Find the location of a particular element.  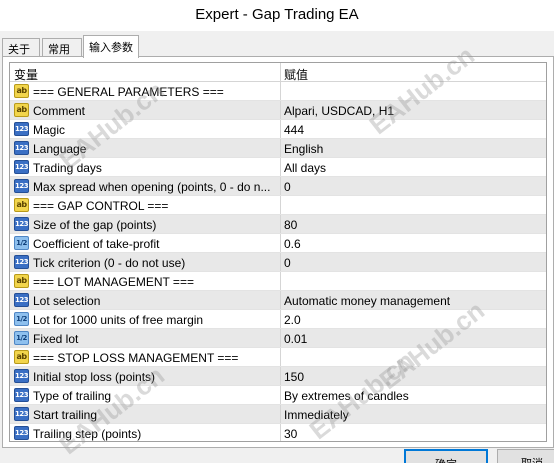

parameter-value: 150 is located at coordinates (294, 377).